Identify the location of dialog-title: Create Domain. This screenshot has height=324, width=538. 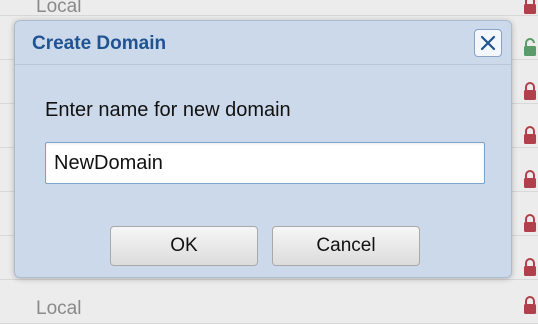
(99, 43).